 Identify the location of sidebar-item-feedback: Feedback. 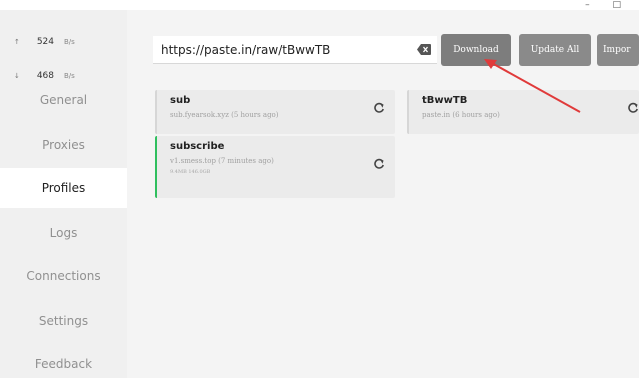
(63, 361).